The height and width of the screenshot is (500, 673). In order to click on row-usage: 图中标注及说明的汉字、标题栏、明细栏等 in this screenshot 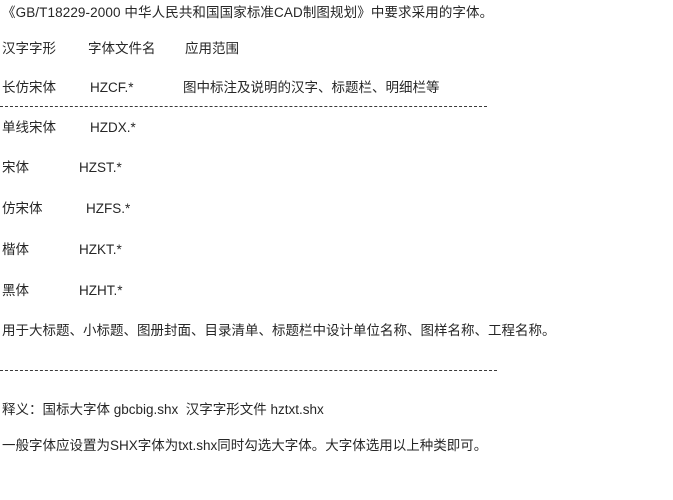, I will do `click(311, 87)`.